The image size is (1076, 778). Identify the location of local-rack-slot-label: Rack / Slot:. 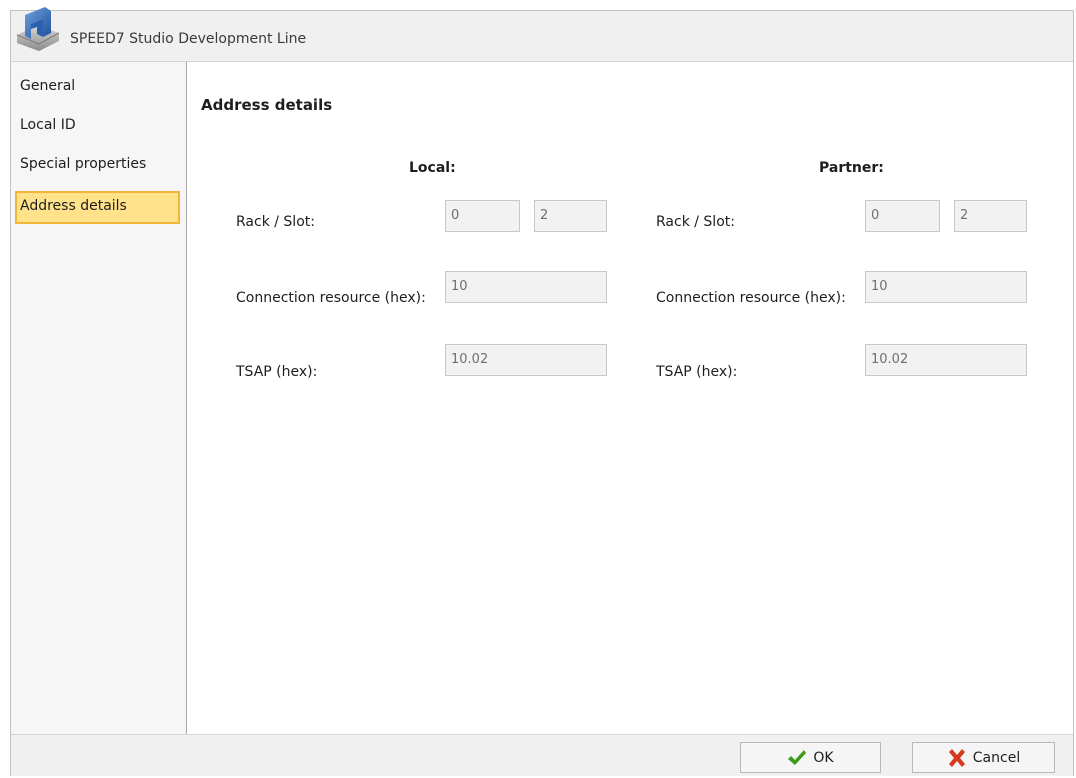
(275, 222).